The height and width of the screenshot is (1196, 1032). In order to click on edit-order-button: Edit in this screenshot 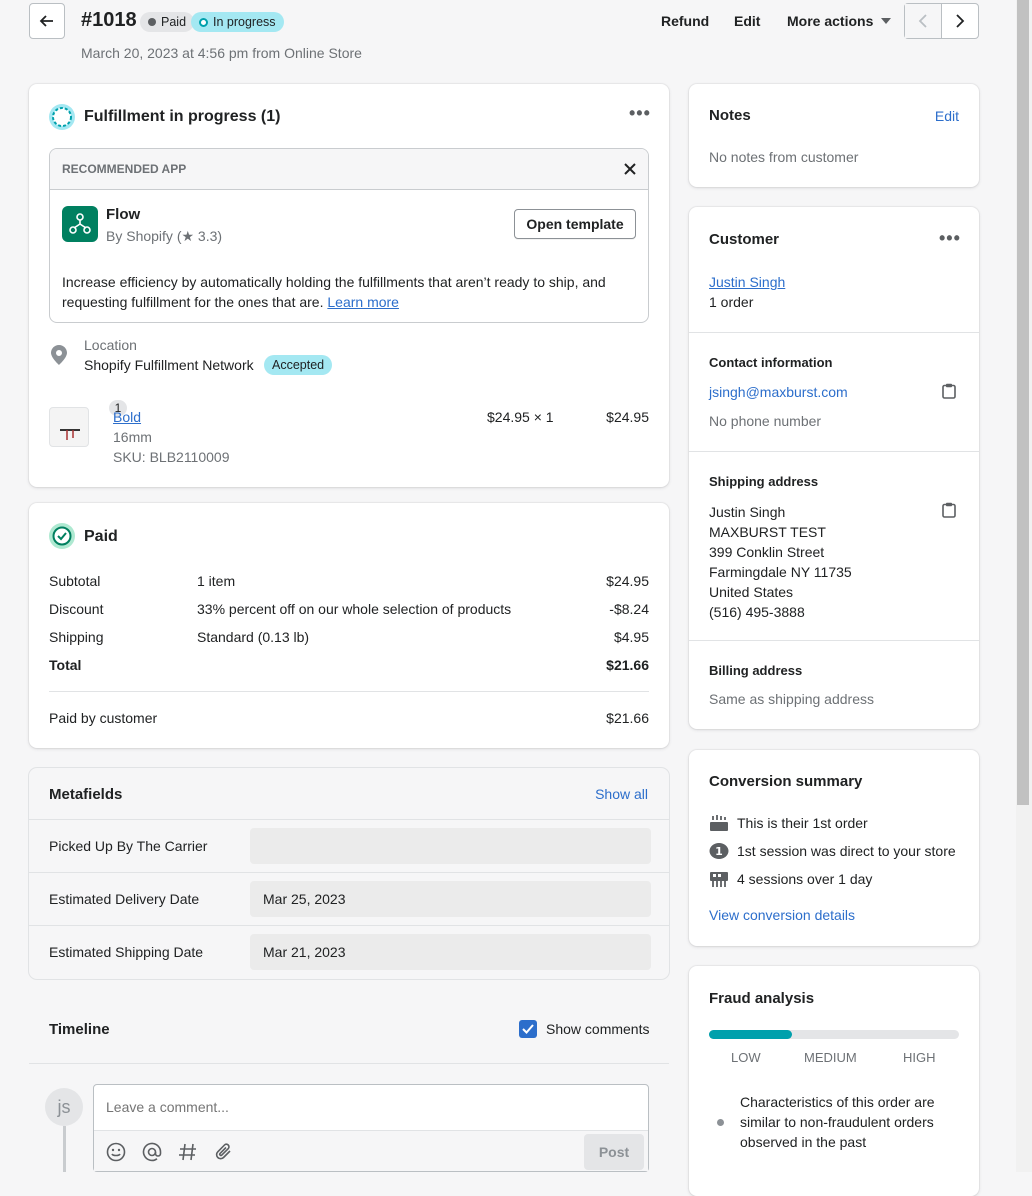, I will do `click(747, 21)`.